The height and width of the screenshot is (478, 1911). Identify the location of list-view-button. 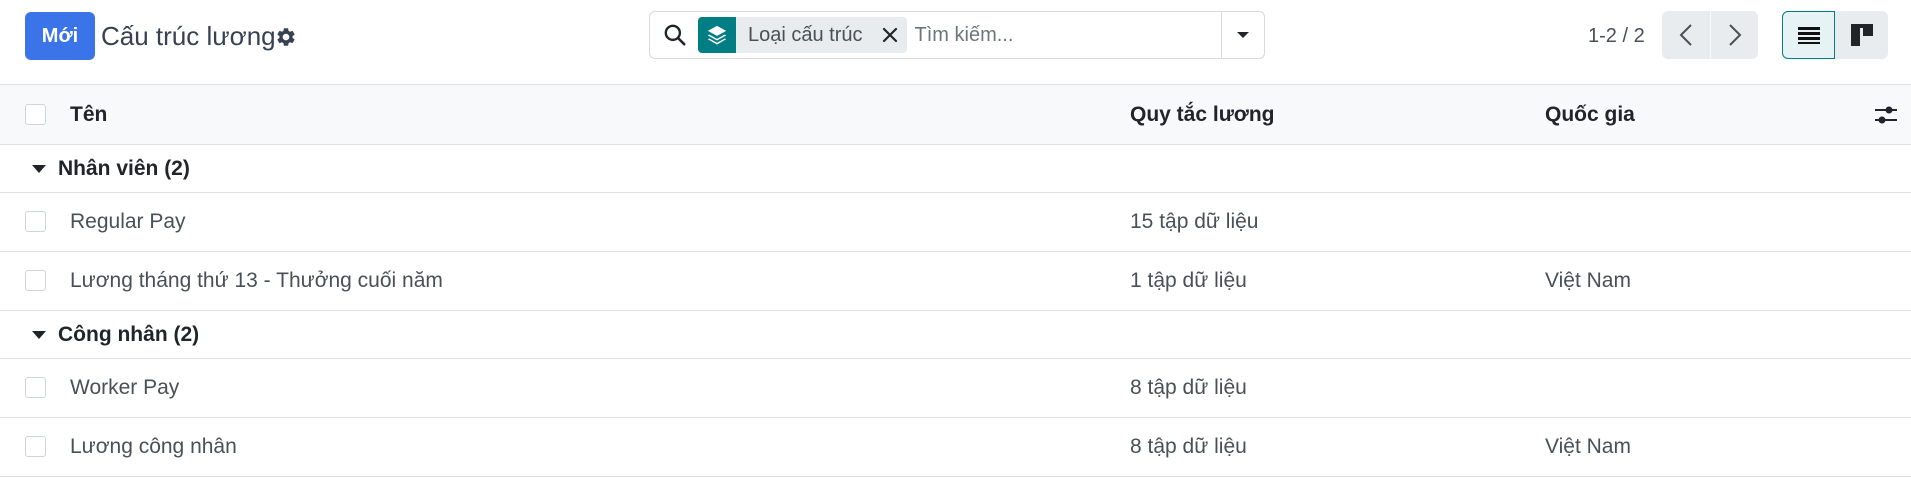
(1808, 35).